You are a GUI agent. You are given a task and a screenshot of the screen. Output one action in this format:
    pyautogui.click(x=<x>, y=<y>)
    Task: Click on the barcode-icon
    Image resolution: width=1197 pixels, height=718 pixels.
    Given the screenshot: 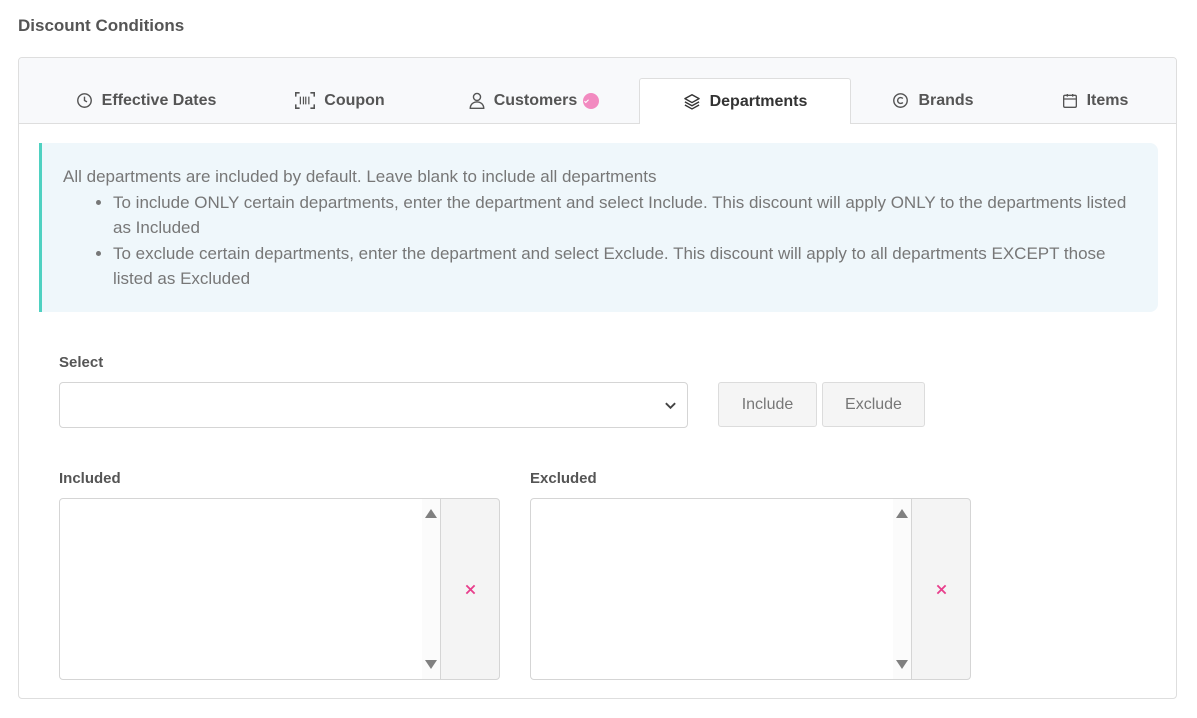 What is the action you would take?
    pyautogui.click(x=305, y=100)
    